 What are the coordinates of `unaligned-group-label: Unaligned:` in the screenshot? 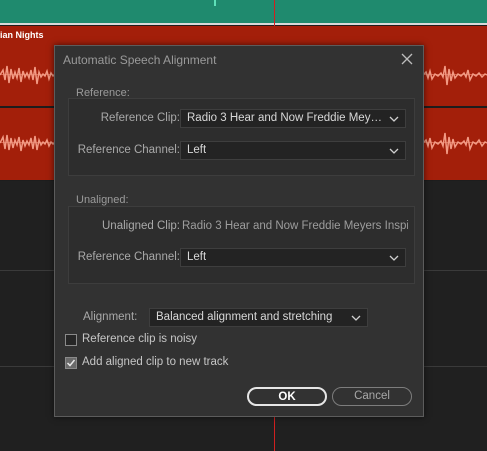 It's located at (102, 200).